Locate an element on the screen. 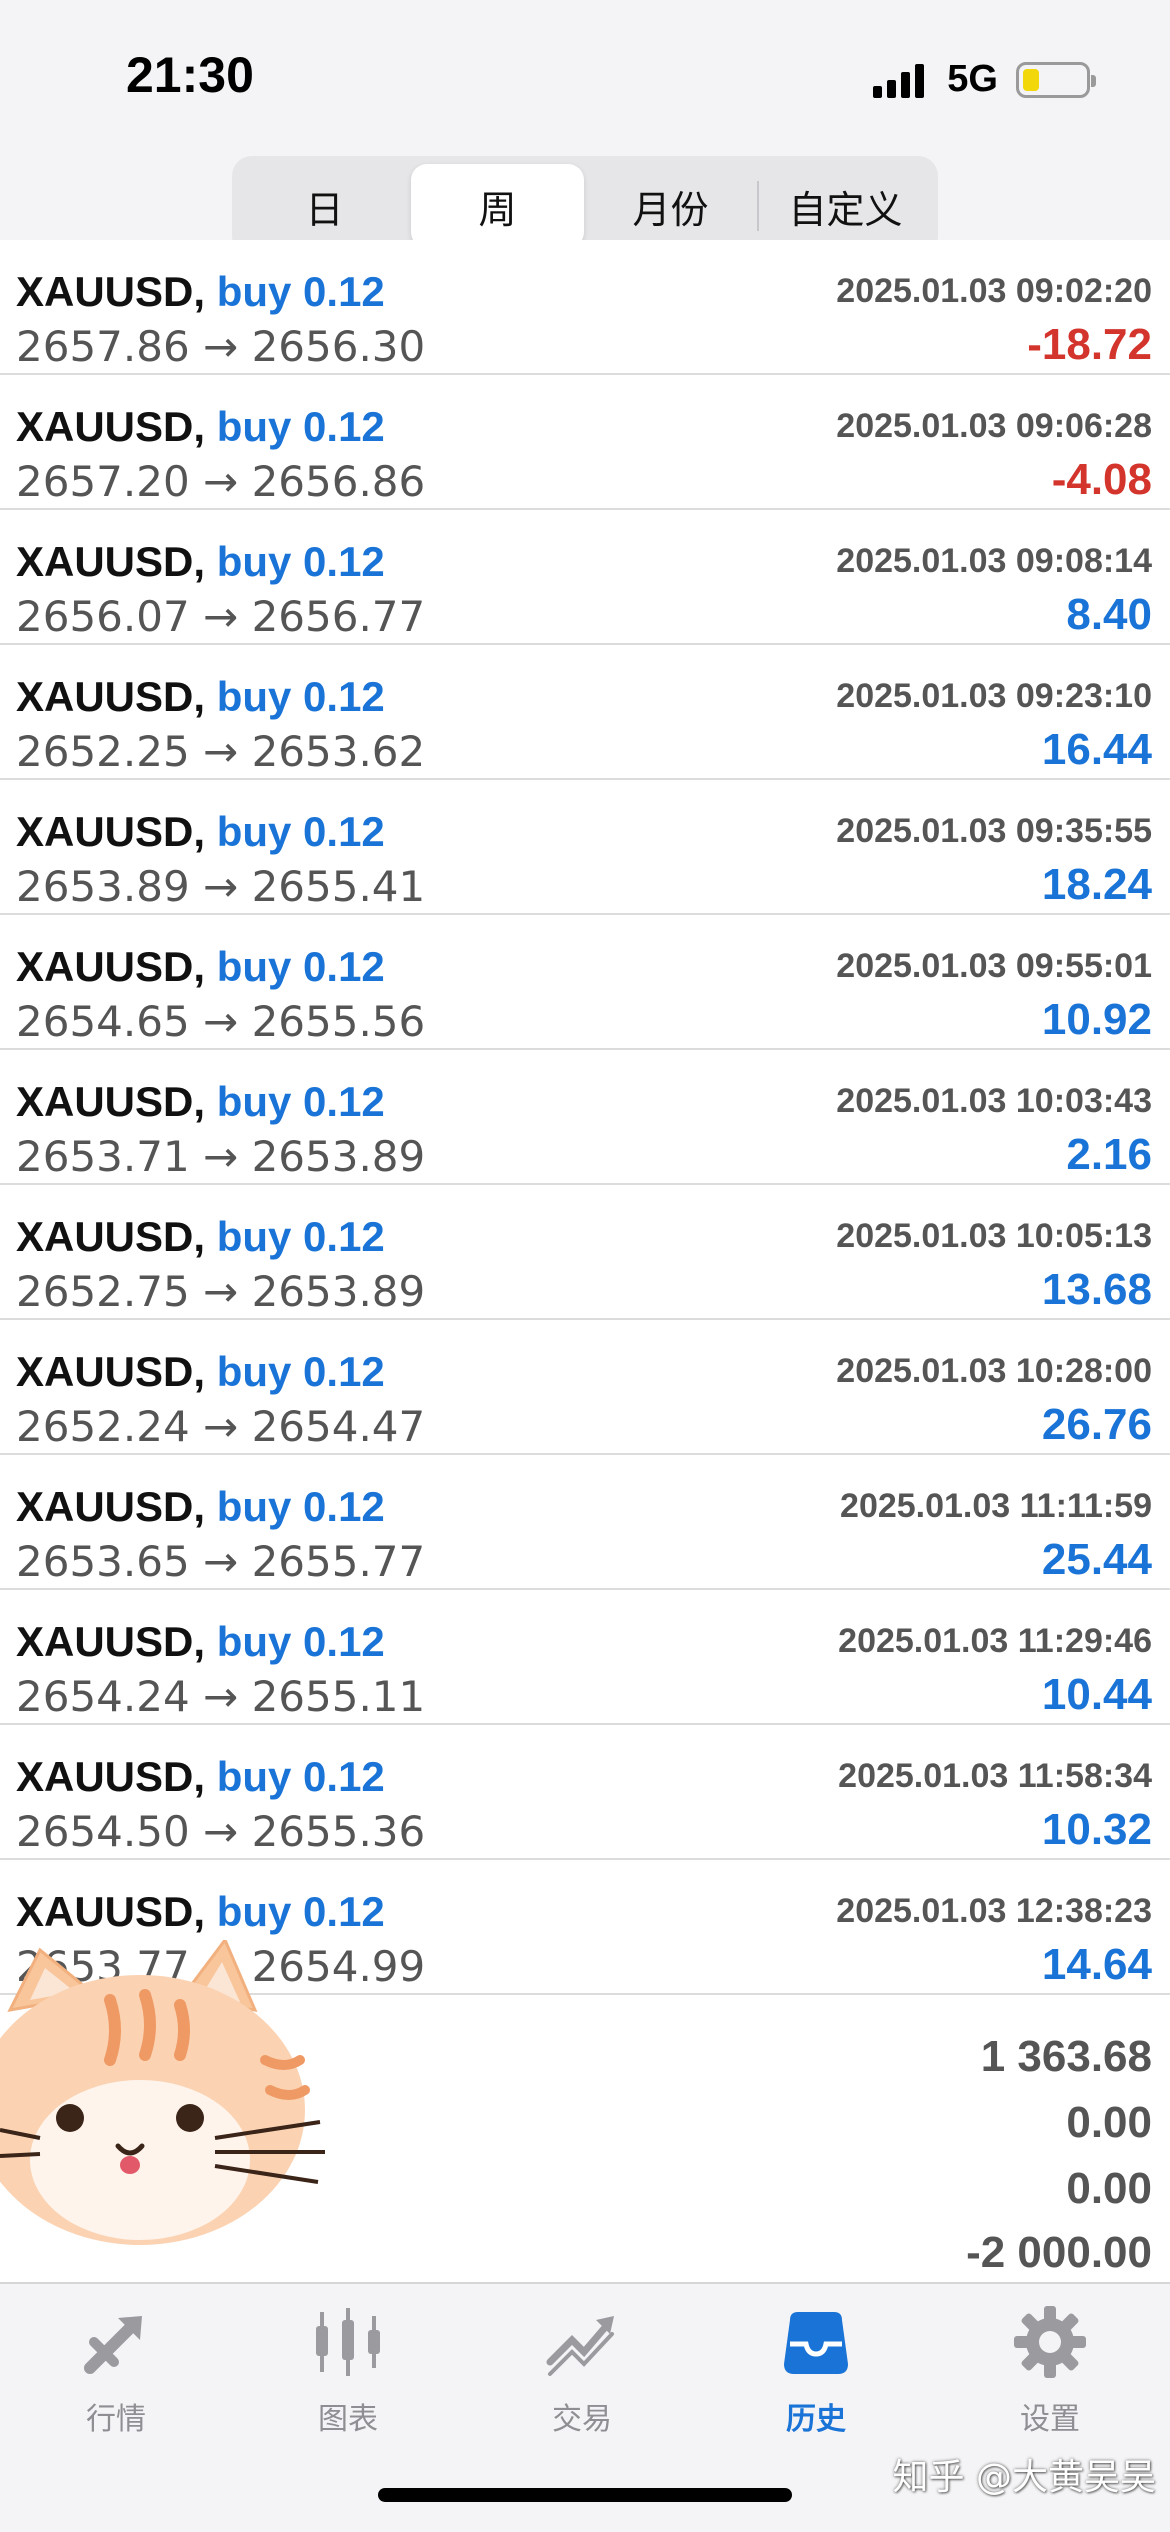 The image size is (1170, 2532). trade-time: 2025.01.03 11:11:59 is located at coordinates (996, 1506).